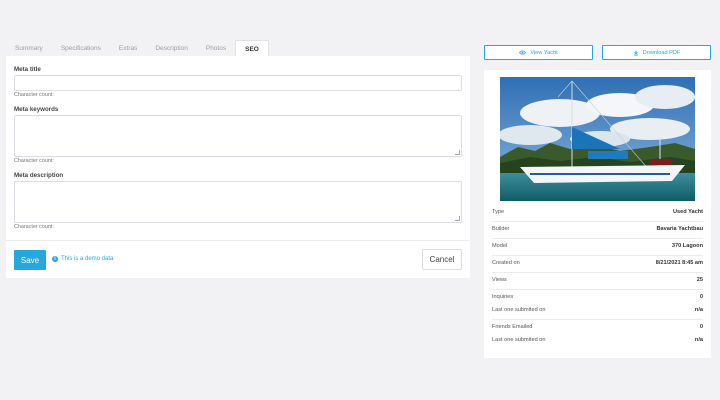  Describe the element at coordinates (39, 175) in the screenshot. I see `meta-description-label: Meta description` at that location.